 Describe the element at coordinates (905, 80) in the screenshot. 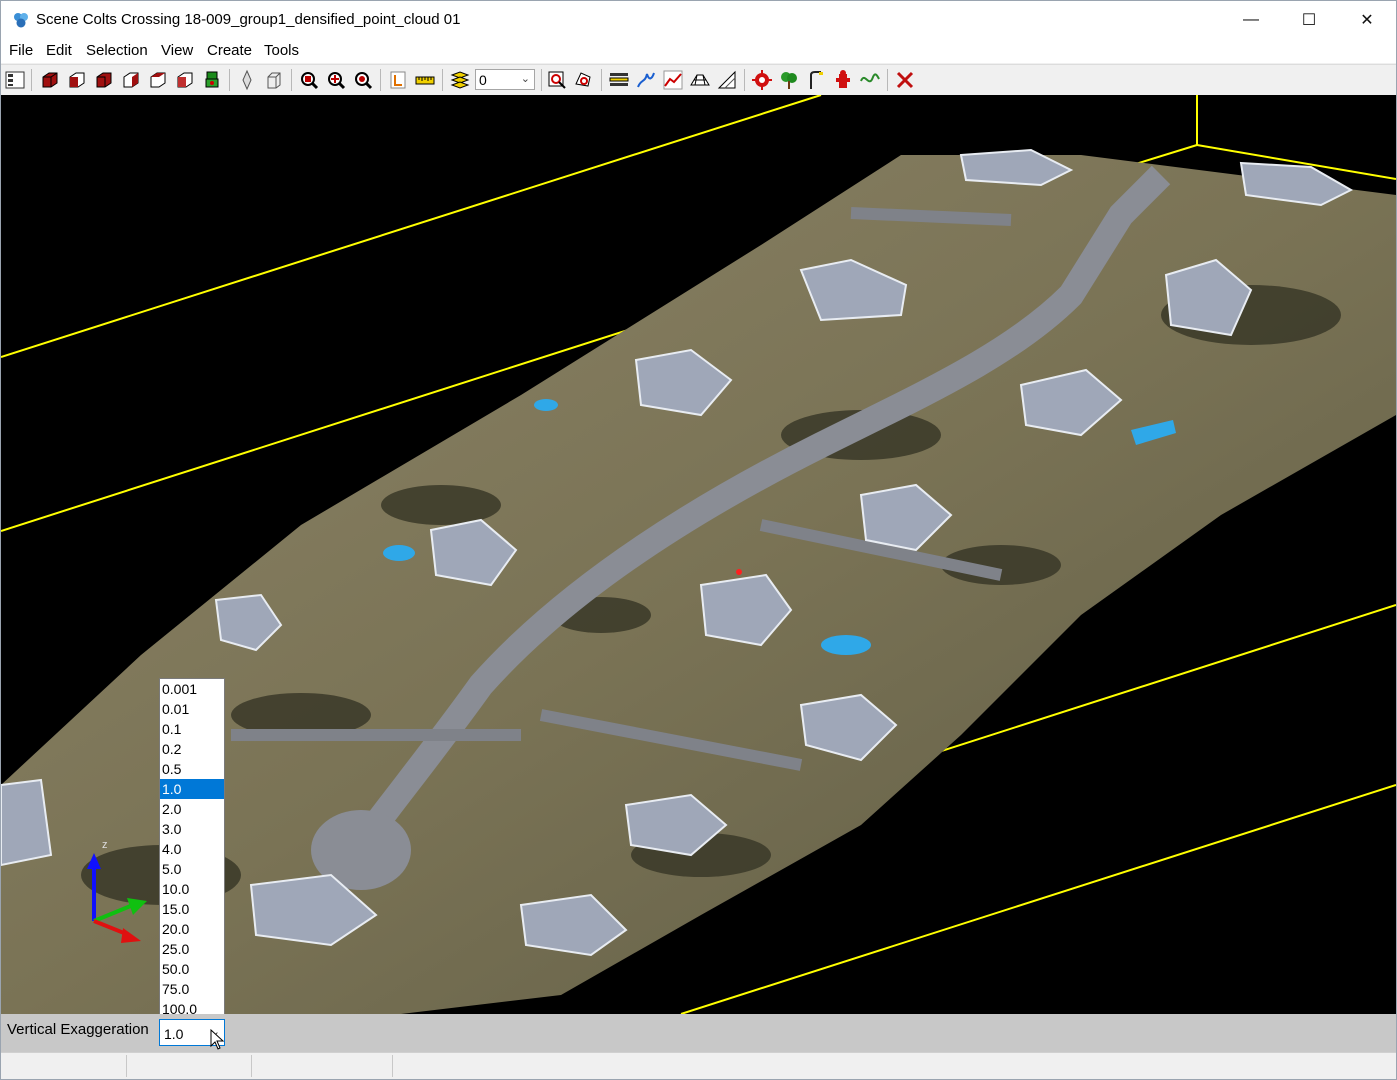

I see `delete-icon` at that location.